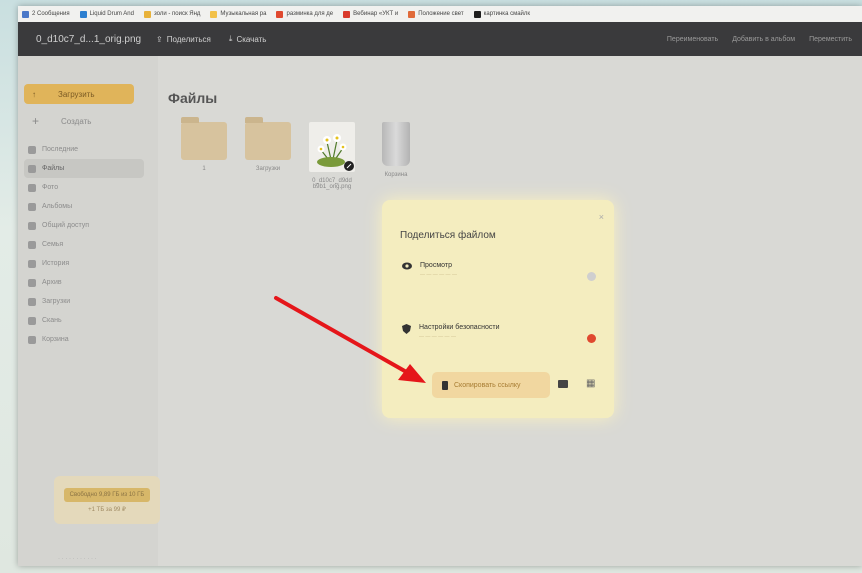  I want to click on security-settings-option: Настройки безопасности — — — — — —, so click(502, 341).